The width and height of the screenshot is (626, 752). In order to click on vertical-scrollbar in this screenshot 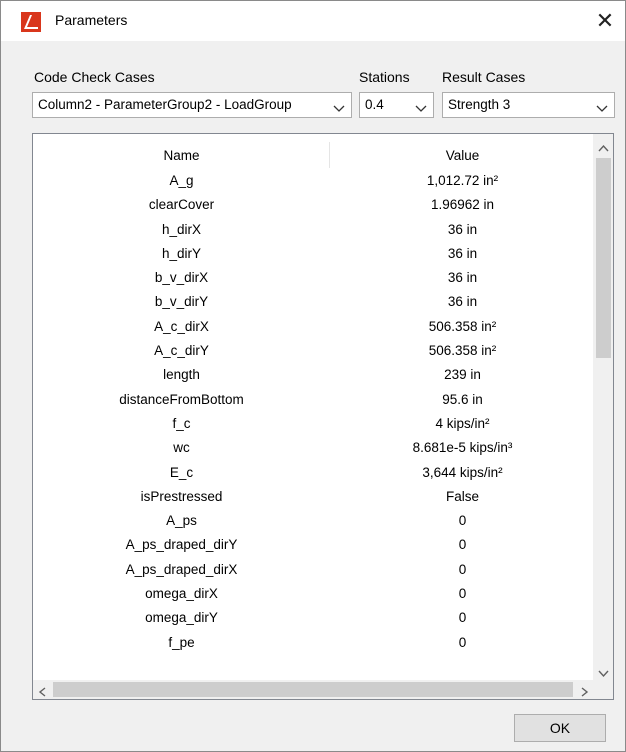, I will do `click(603, 407)`.